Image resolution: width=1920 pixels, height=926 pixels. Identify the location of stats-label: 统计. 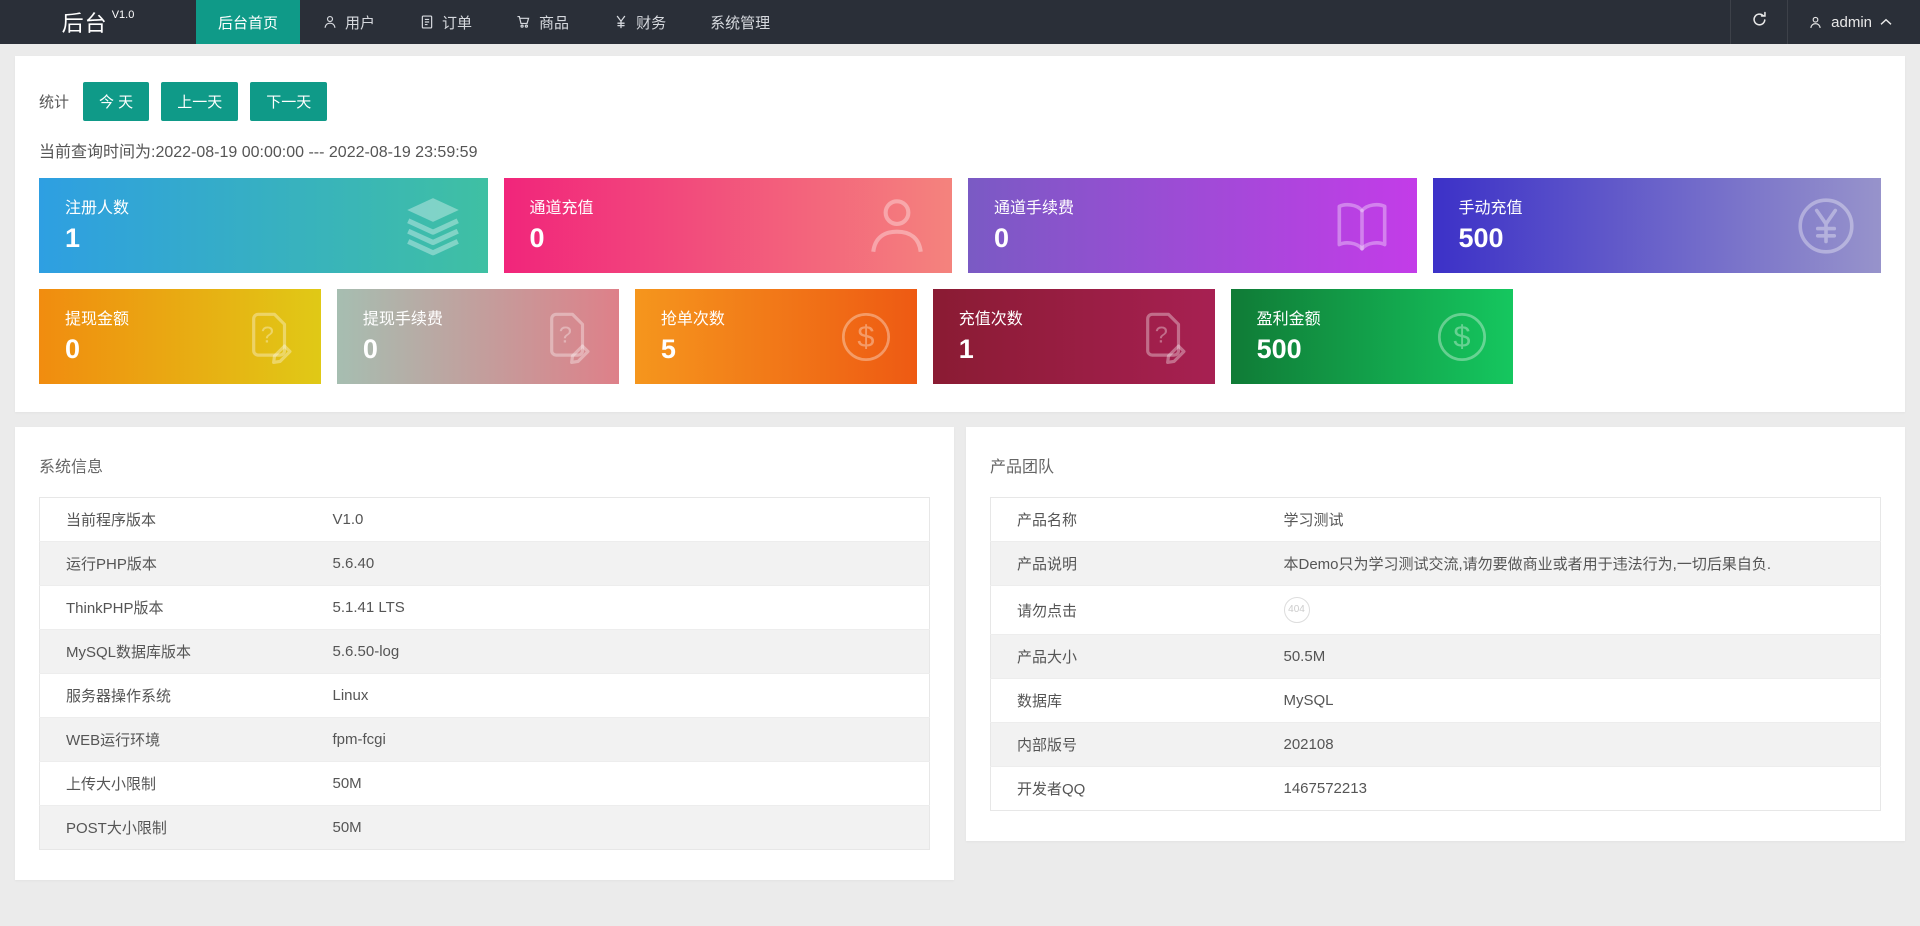
(54, 102).